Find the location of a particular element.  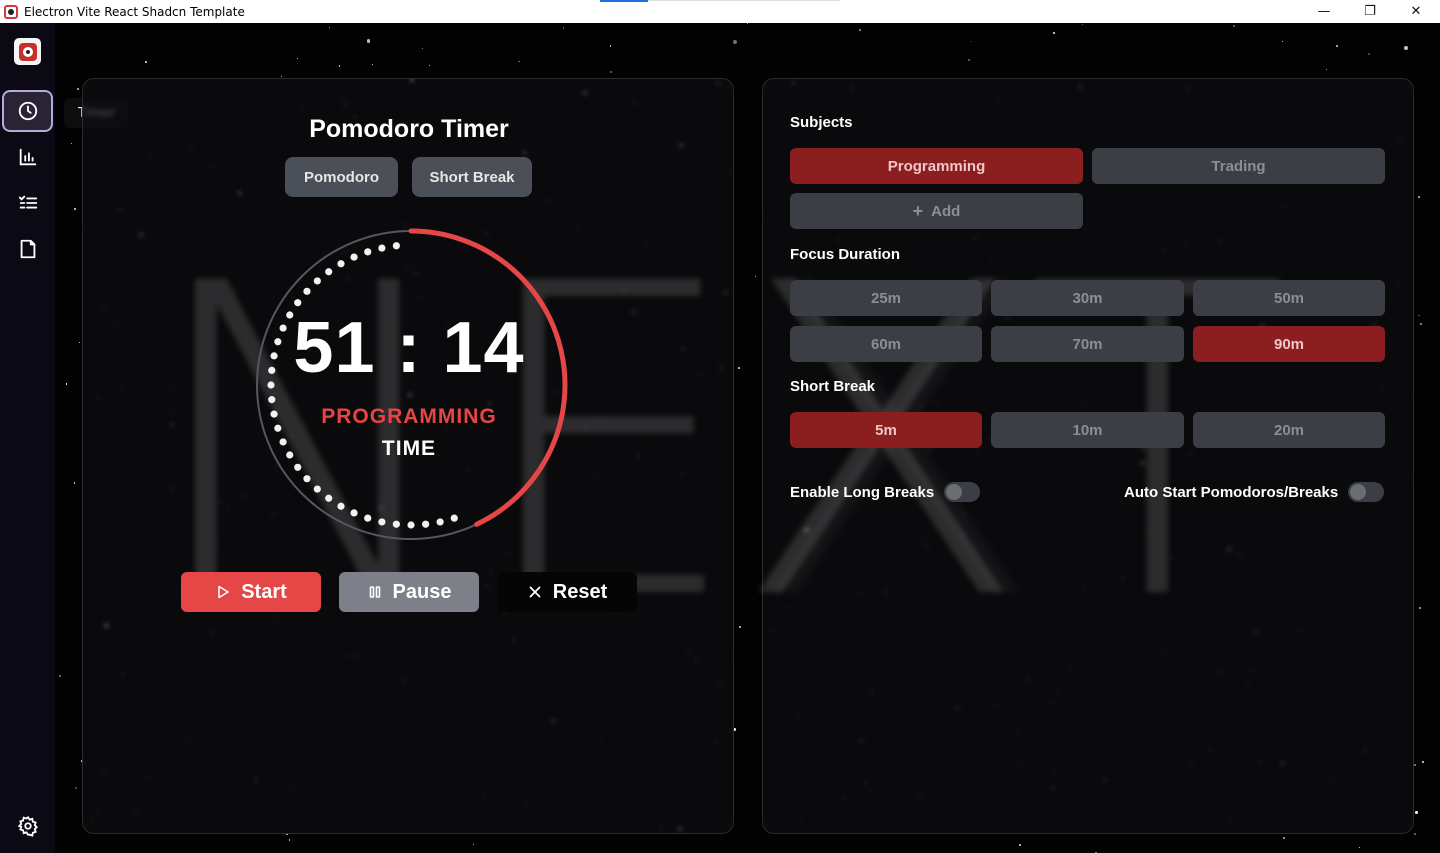

focus-option: 50m is located at coordinates (1289, 298).